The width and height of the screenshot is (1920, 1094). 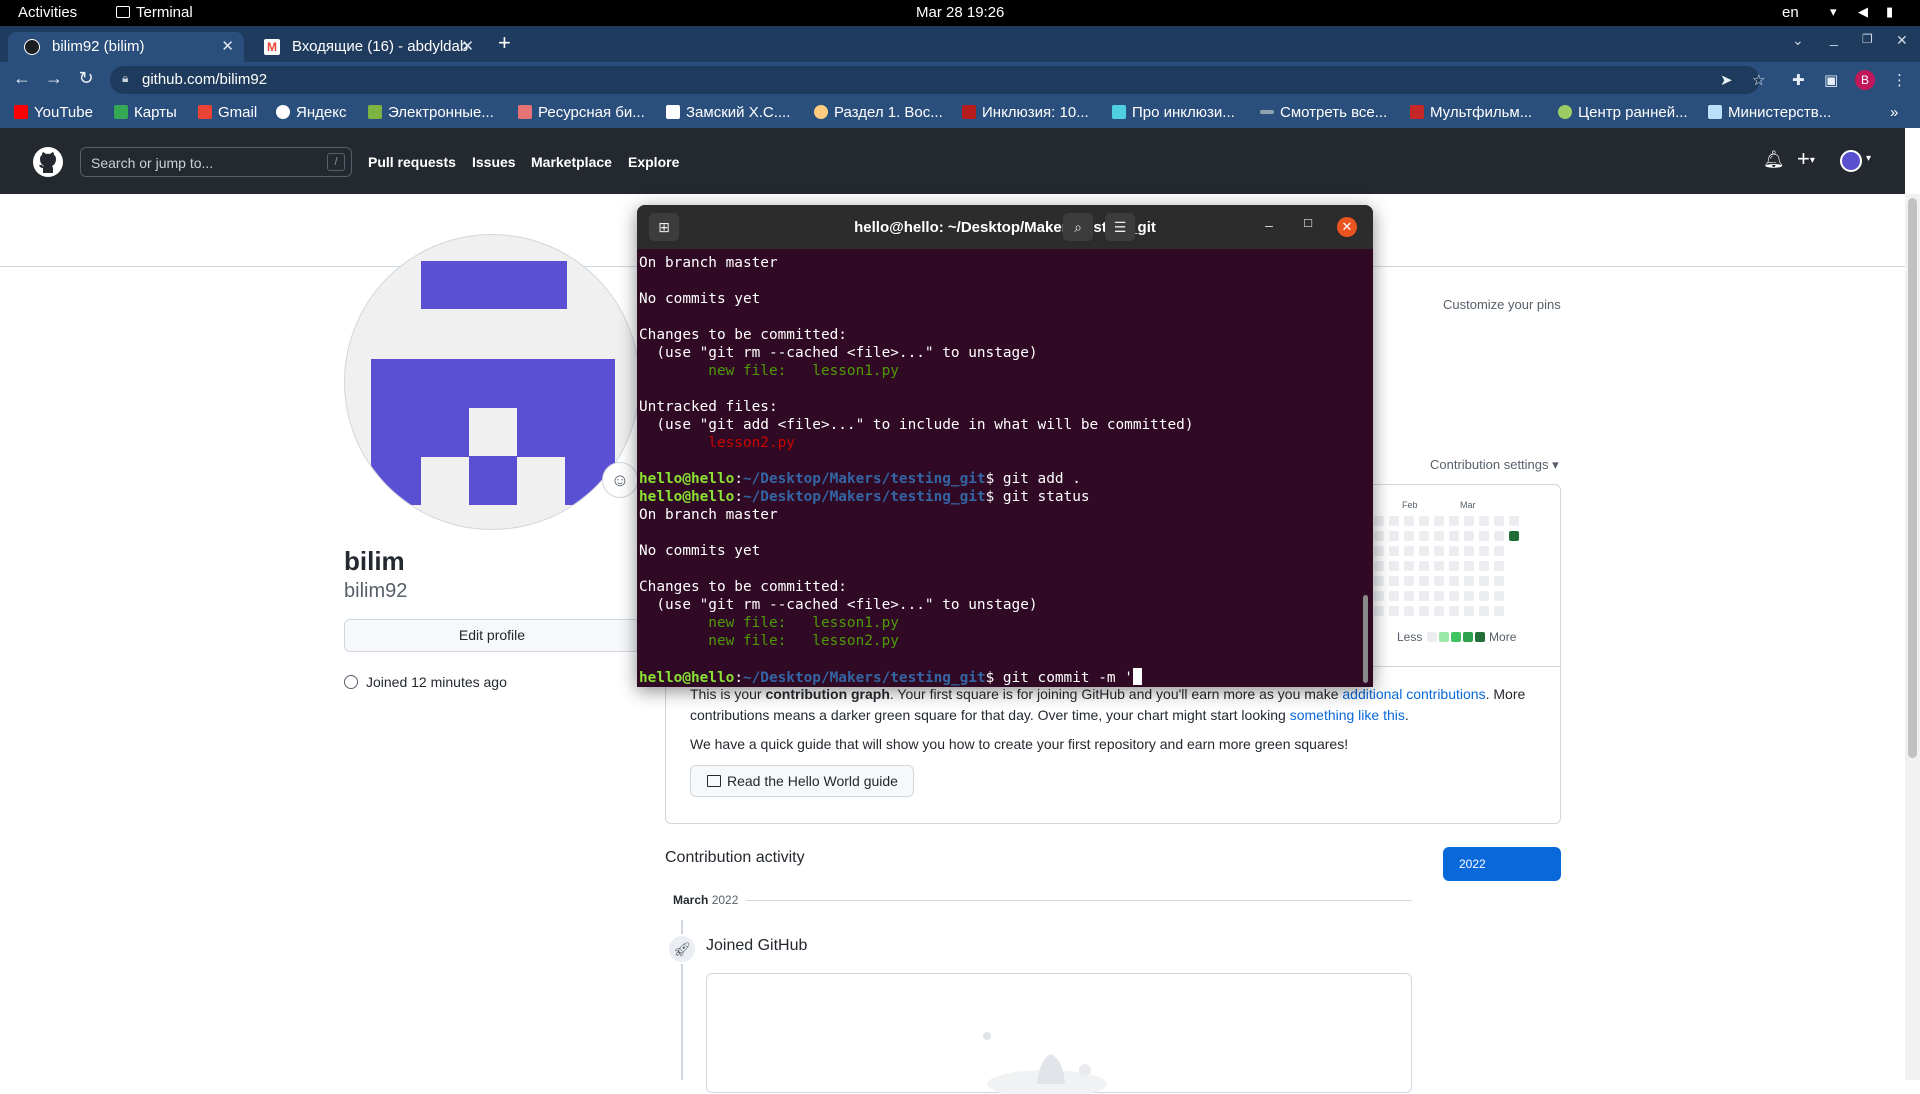 What do you see at coordinates (48, 162) in the screenshot?
I see `github-logo-icon` at bounding box center [48, 162].